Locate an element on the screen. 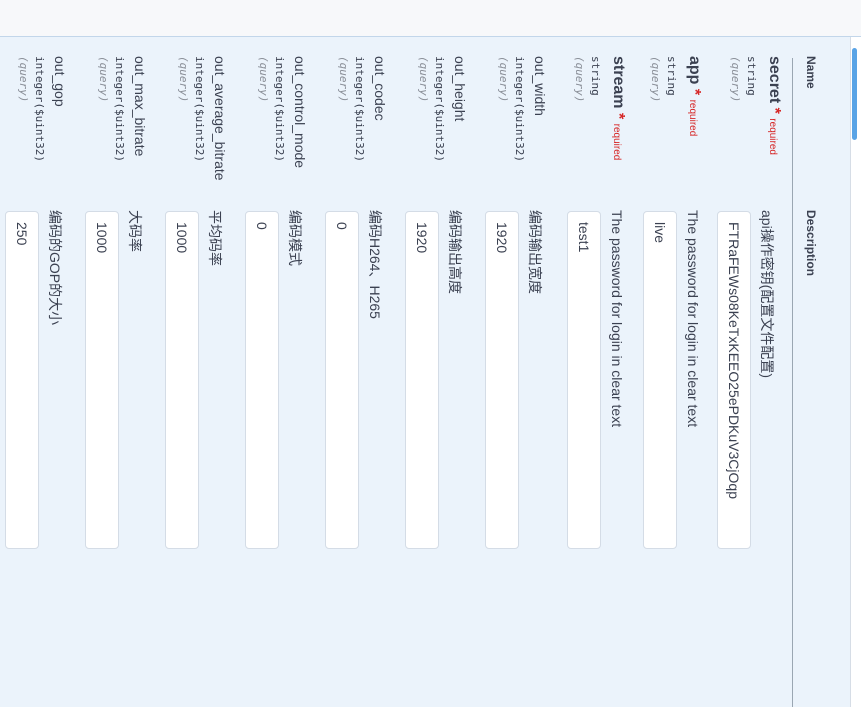 The height and width of the screenshot is (707, 861). param-in-stream: (query) is located at coordinates (579, 79).